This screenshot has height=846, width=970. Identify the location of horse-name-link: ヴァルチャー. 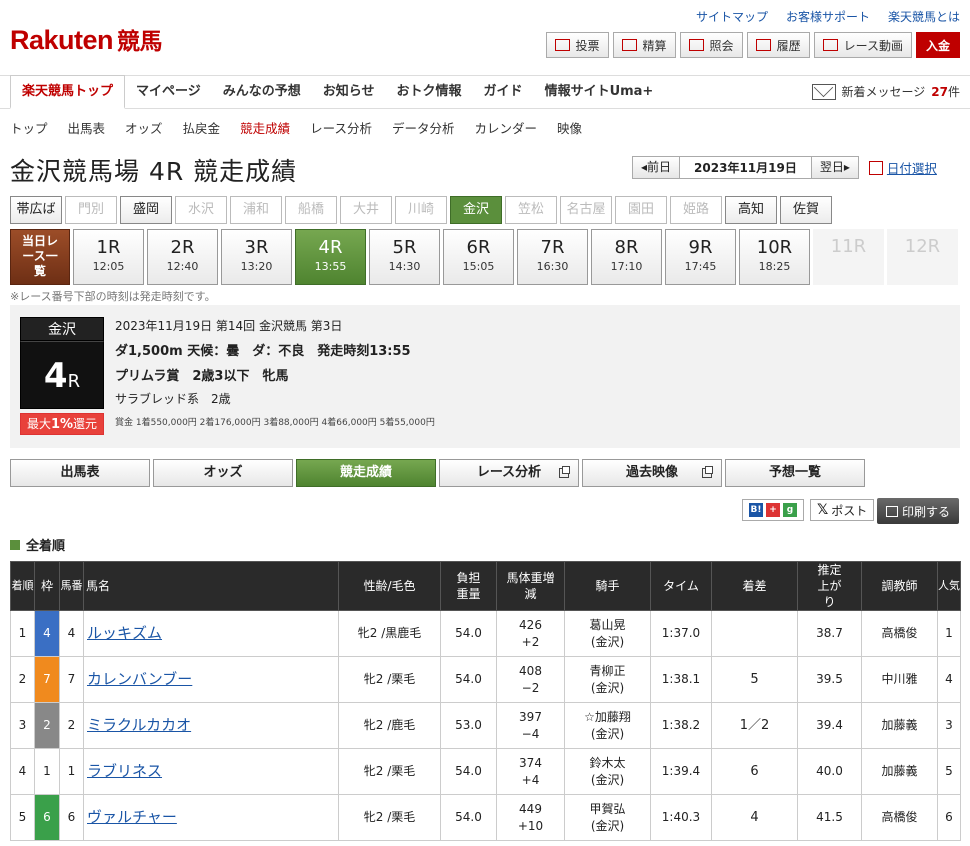
(132, 817).